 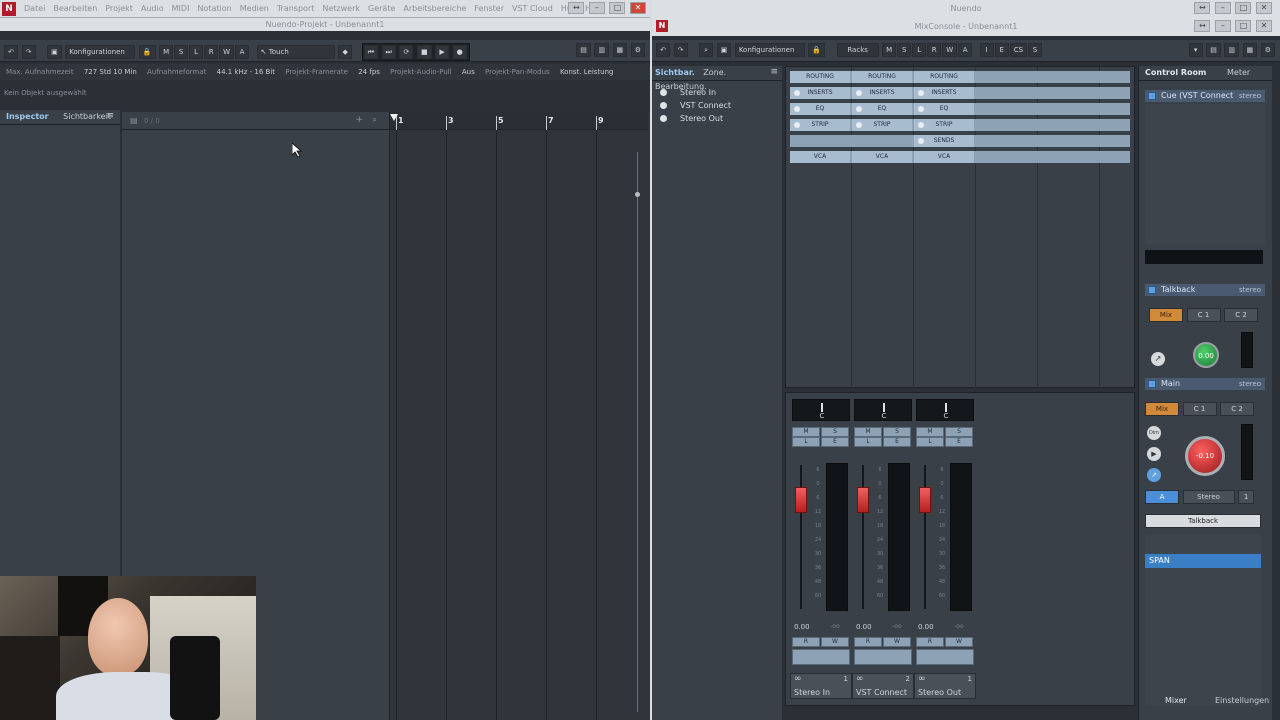 What do you see at coordinates (1162, 409) in the screenshot?
I see `main-mix-button: Mix` at bounding box center [1162, 409].